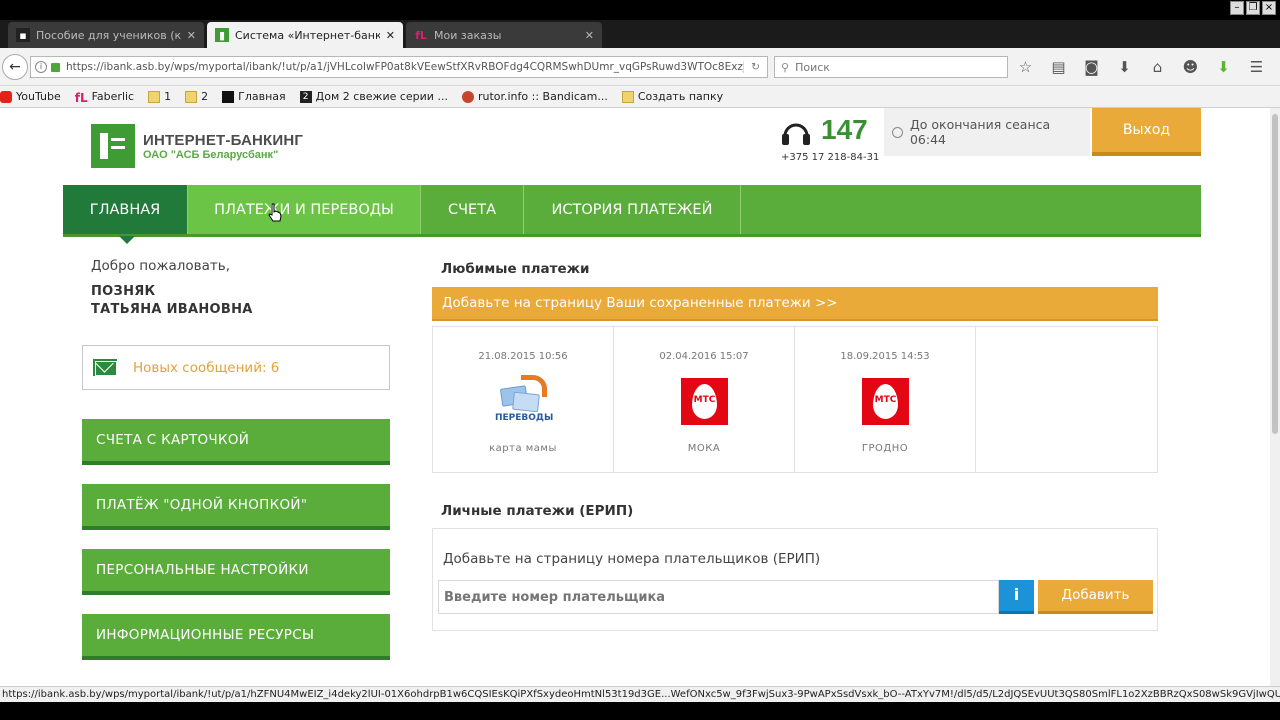  Describe the element at coordinates (844, 129) in the screenshot. I see `phone-short-number: 147` at that location.